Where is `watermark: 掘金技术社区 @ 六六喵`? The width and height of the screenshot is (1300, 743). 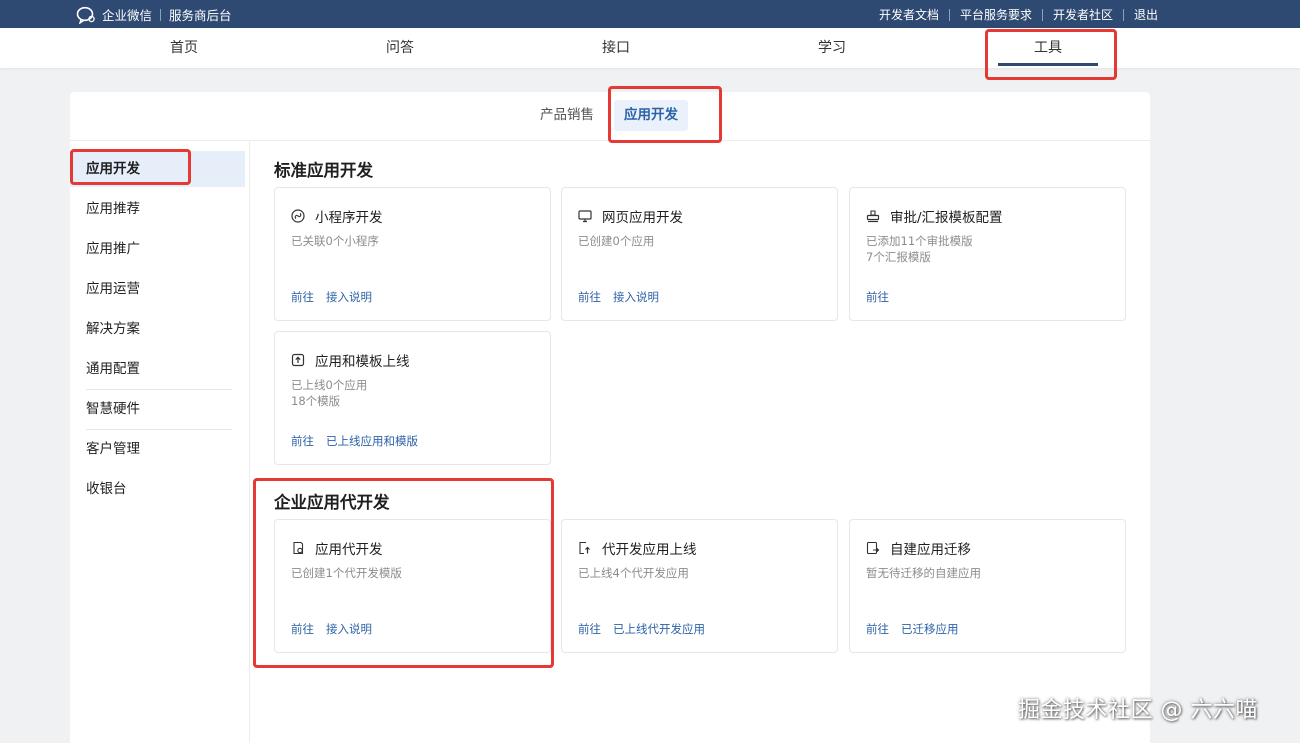 watermark: 掘金技术社区 @ 六六喵 is located at coordinates (1138, 710).